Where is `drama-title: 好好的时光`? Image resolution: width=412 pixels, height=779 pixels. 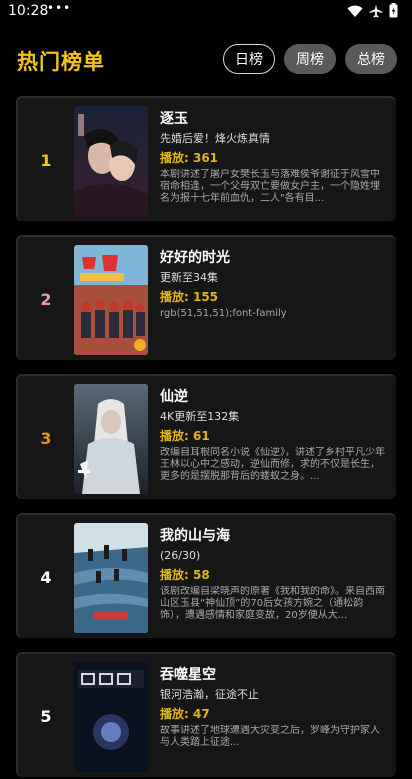
drama-title: 好好的时光 is located at coordinates (195, 258).